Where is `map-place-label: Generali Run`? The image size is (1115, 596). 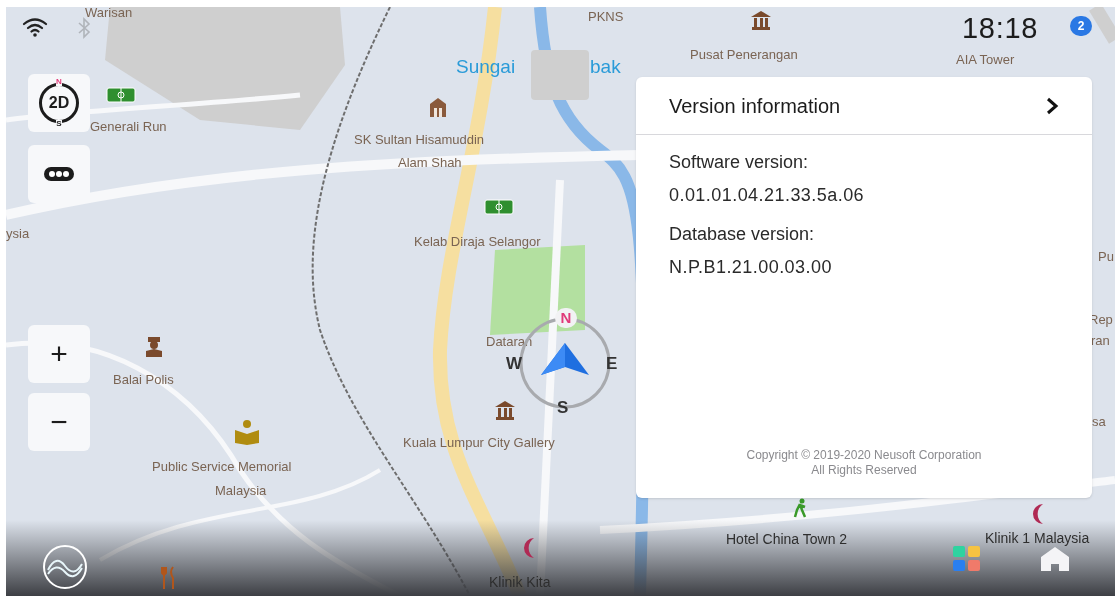 map-place-label: Generali Run is located at coordinates (128, 127).